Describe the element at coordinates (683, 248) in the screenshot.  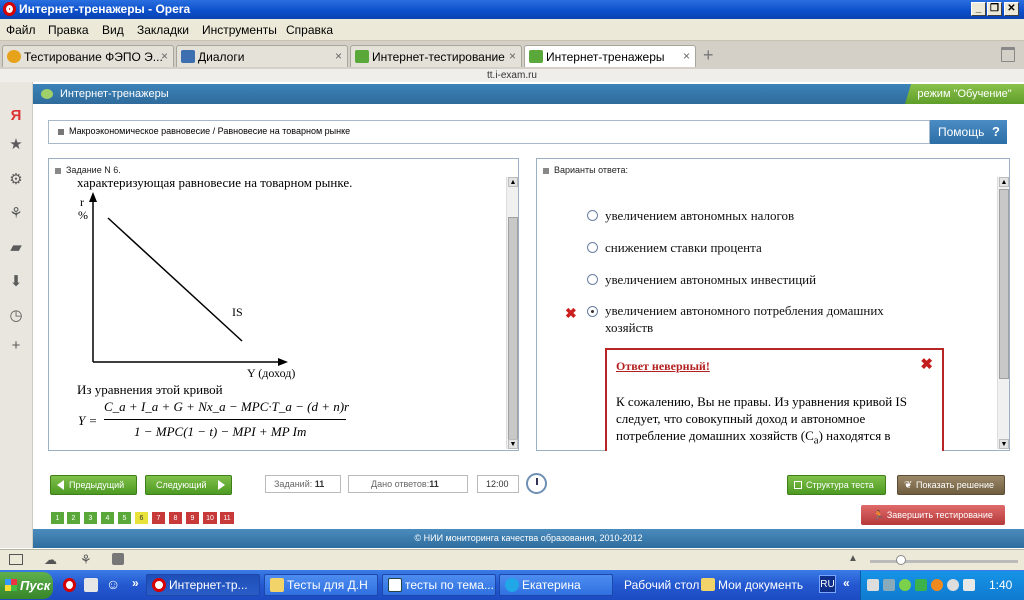
I see `option-label-2: снижением ставки процента` at that location.